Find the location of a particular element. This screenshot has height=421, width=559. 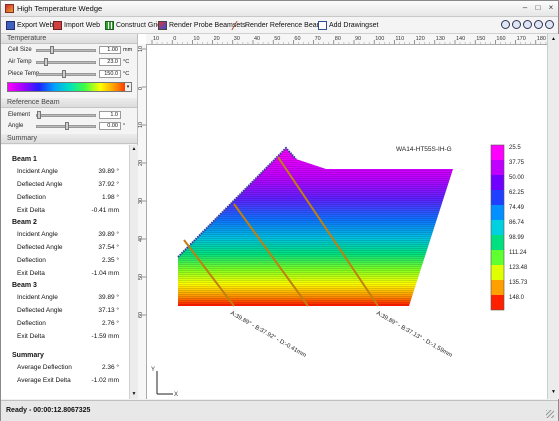

summary-label: Exit Delta is located at coordinates (31, 210).